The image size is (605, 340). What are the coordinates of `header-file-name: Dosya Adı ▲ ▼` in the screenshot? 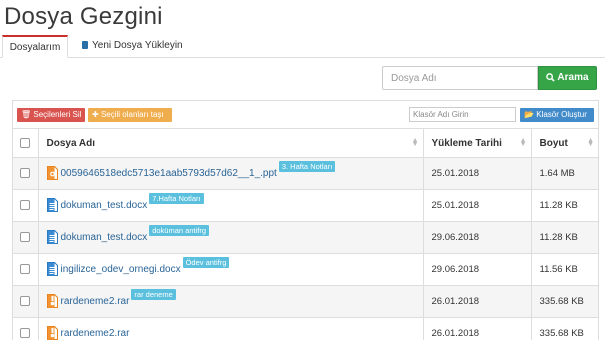 It's located at (231, 143).